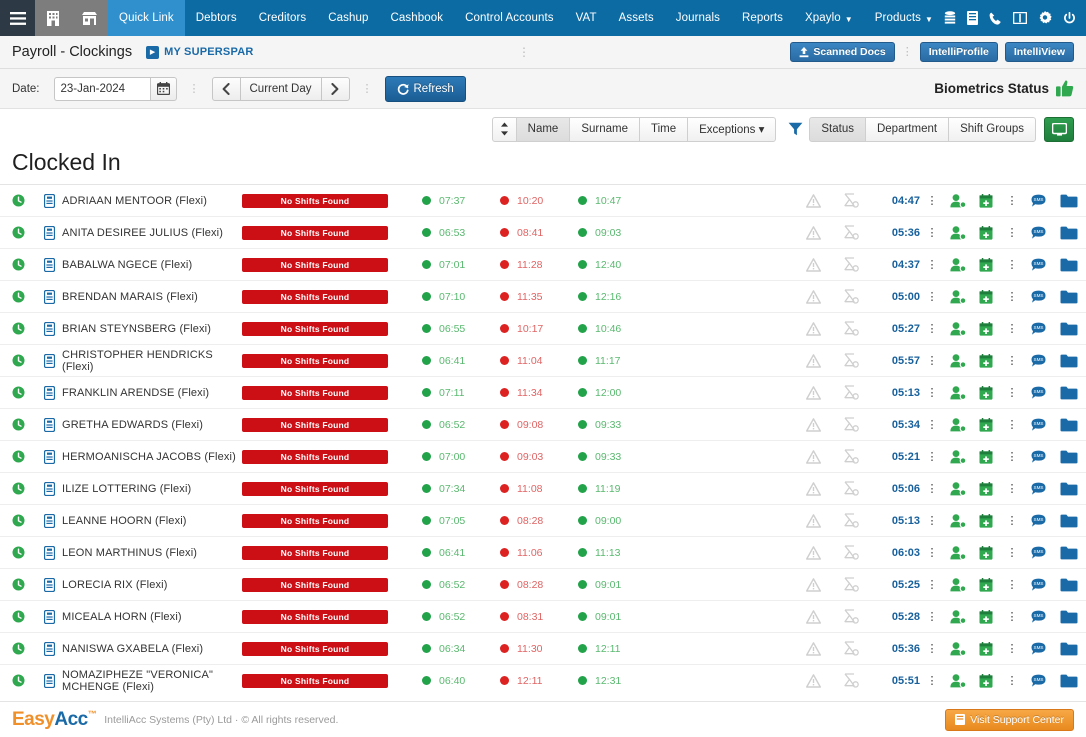 The height and width of the screenshot is (737, 1086). Describe the element at coordinates (163, 88) in the screenshot. I see `calendar-icon` at that location.